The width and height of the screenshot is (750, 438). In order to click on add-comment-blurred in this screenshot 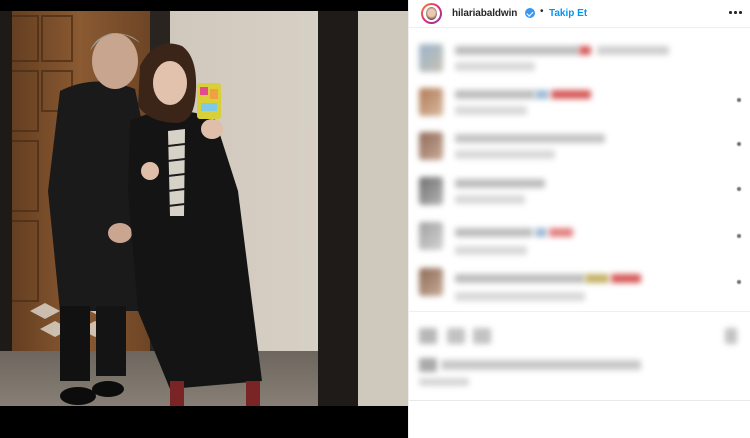, I will do `click(579, 400)`.